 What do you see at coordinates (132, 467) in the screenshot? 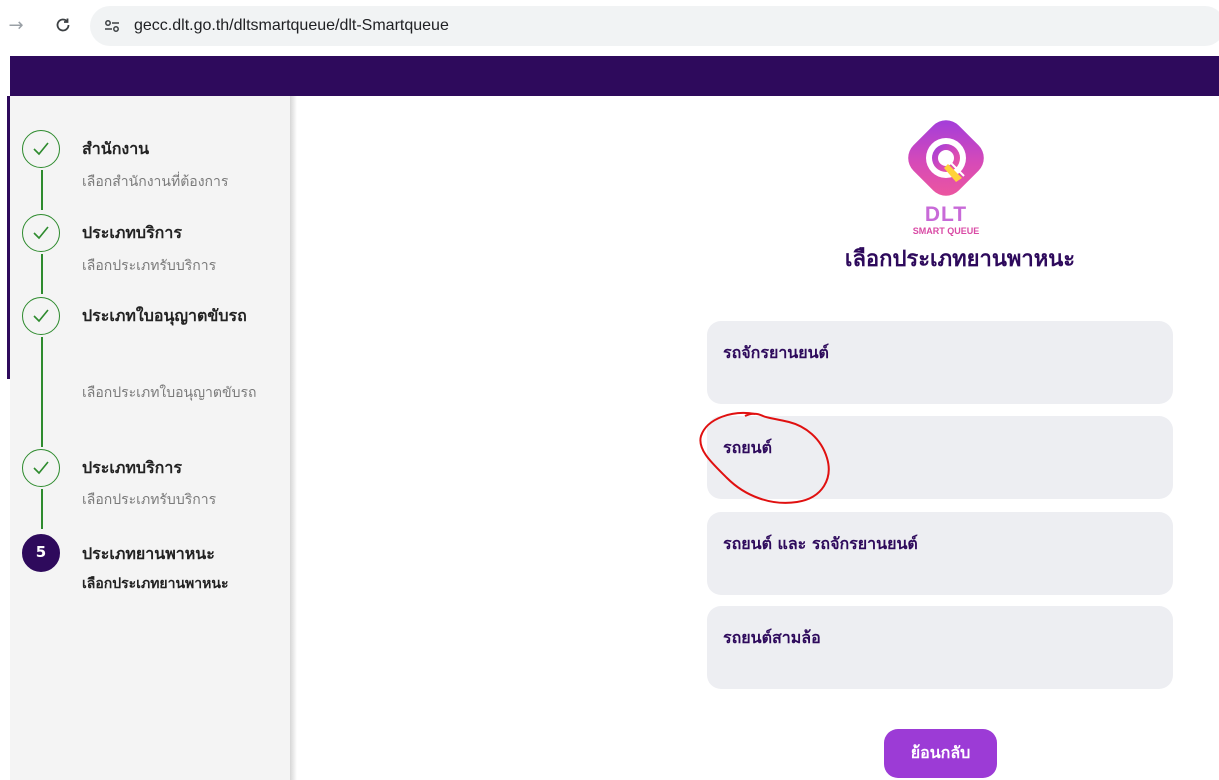
I see `step-4-title: ประเภทบริการ` at bounding box center [132, 467].